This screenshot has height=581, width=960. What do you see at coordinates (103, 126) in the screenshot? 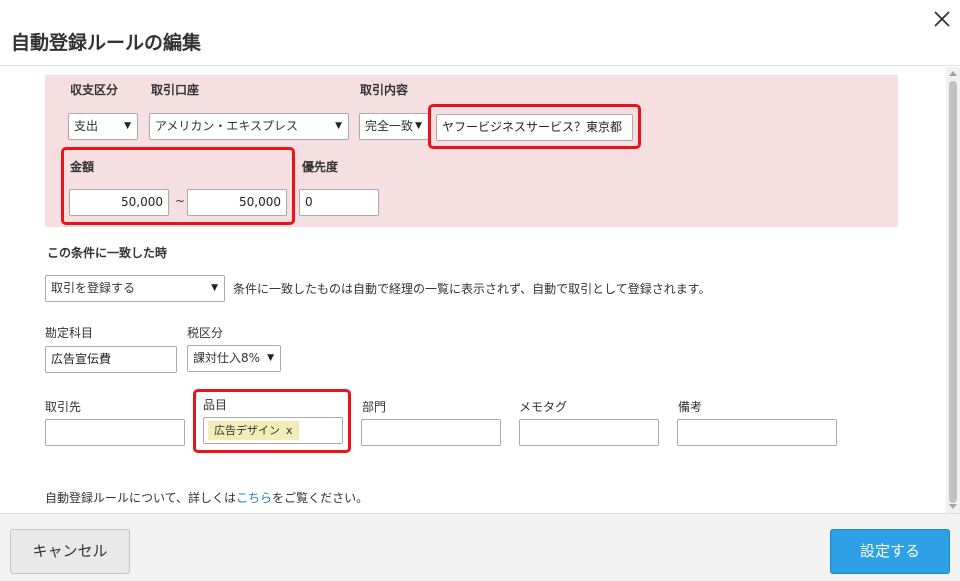
I see `income-expense-select: 支出 ▼` at bounding box center [103, 126].